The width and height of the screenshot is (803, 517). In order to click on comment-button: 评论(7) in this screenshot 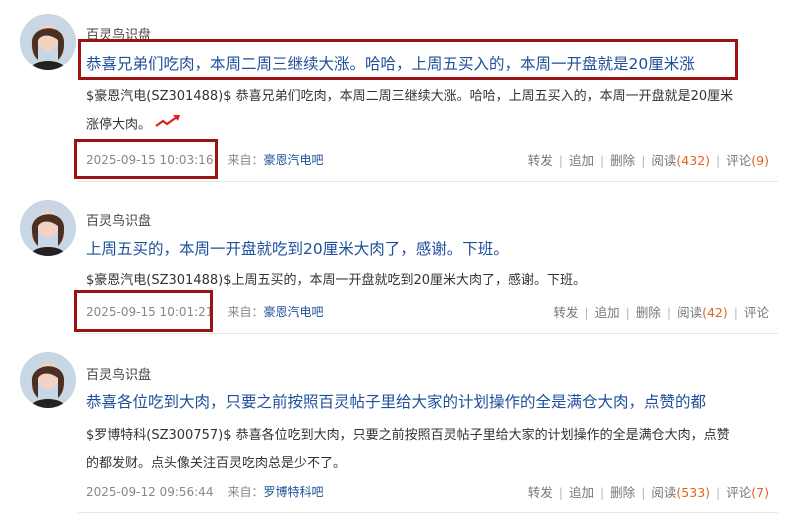, I will do `click(747, 492)`.